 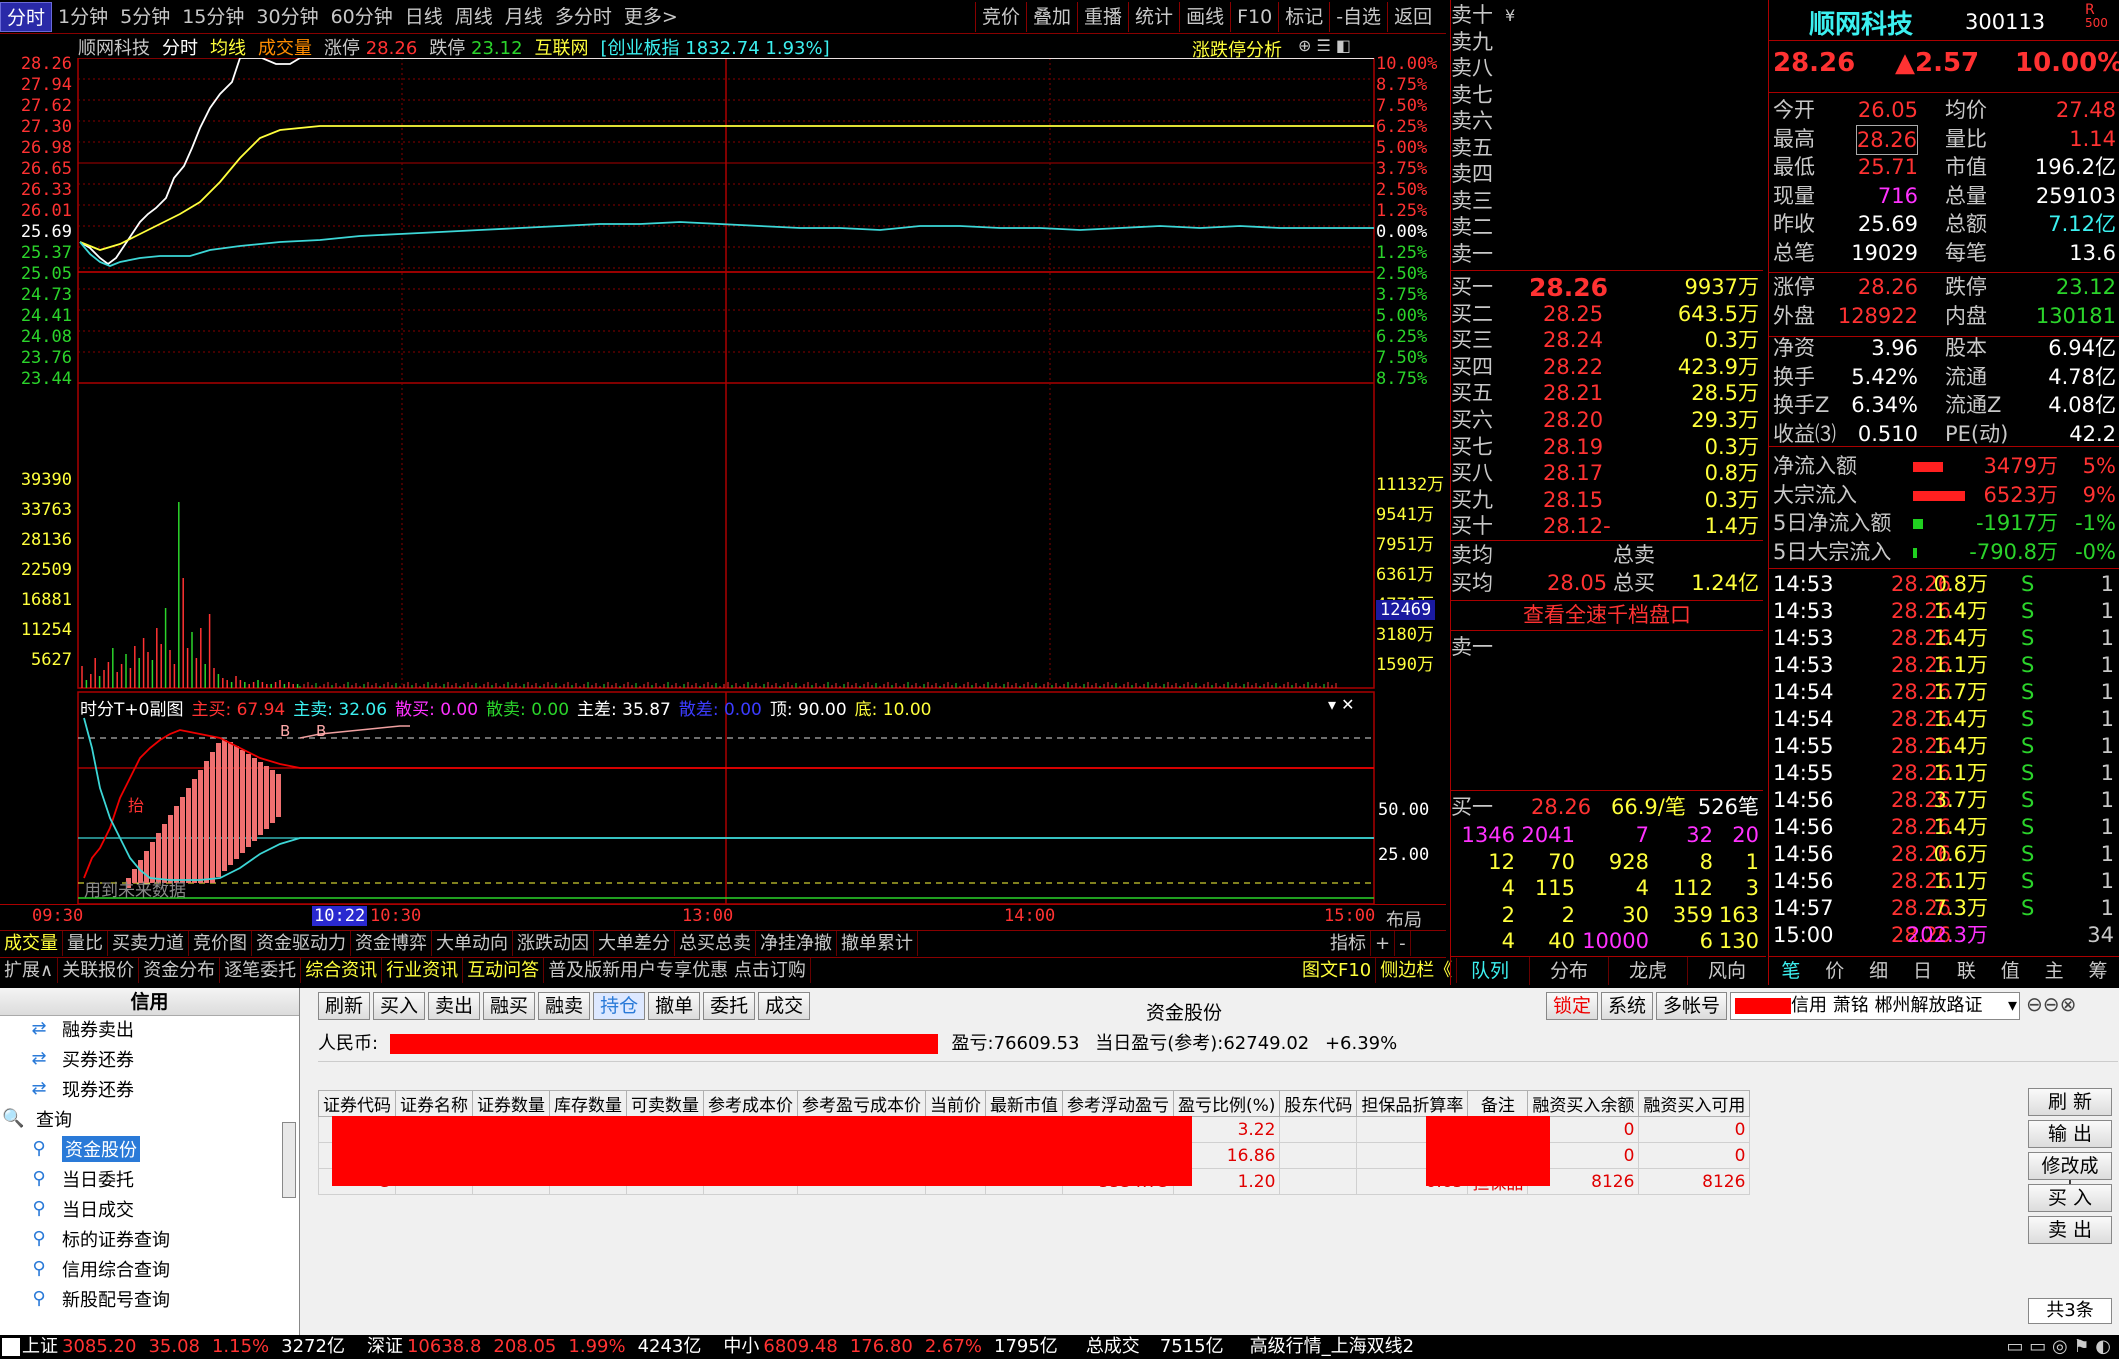 What do you see at coordinates (583, 17) in the screenshot?
I see `tab-multi-intraday: 多分时` at bounding box center [583, 17].